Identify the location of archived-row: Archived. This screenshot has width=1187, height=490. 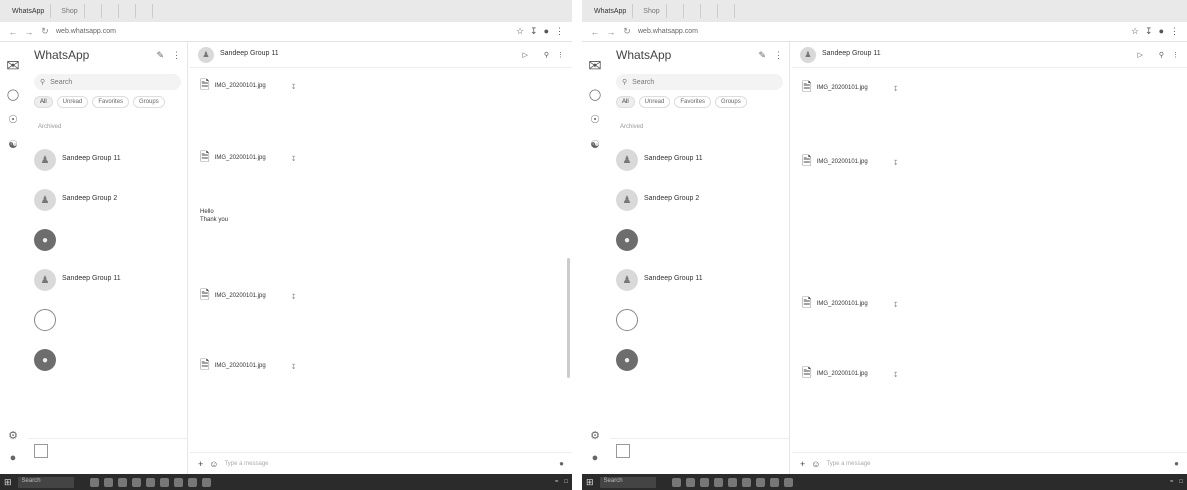
(107, 127).